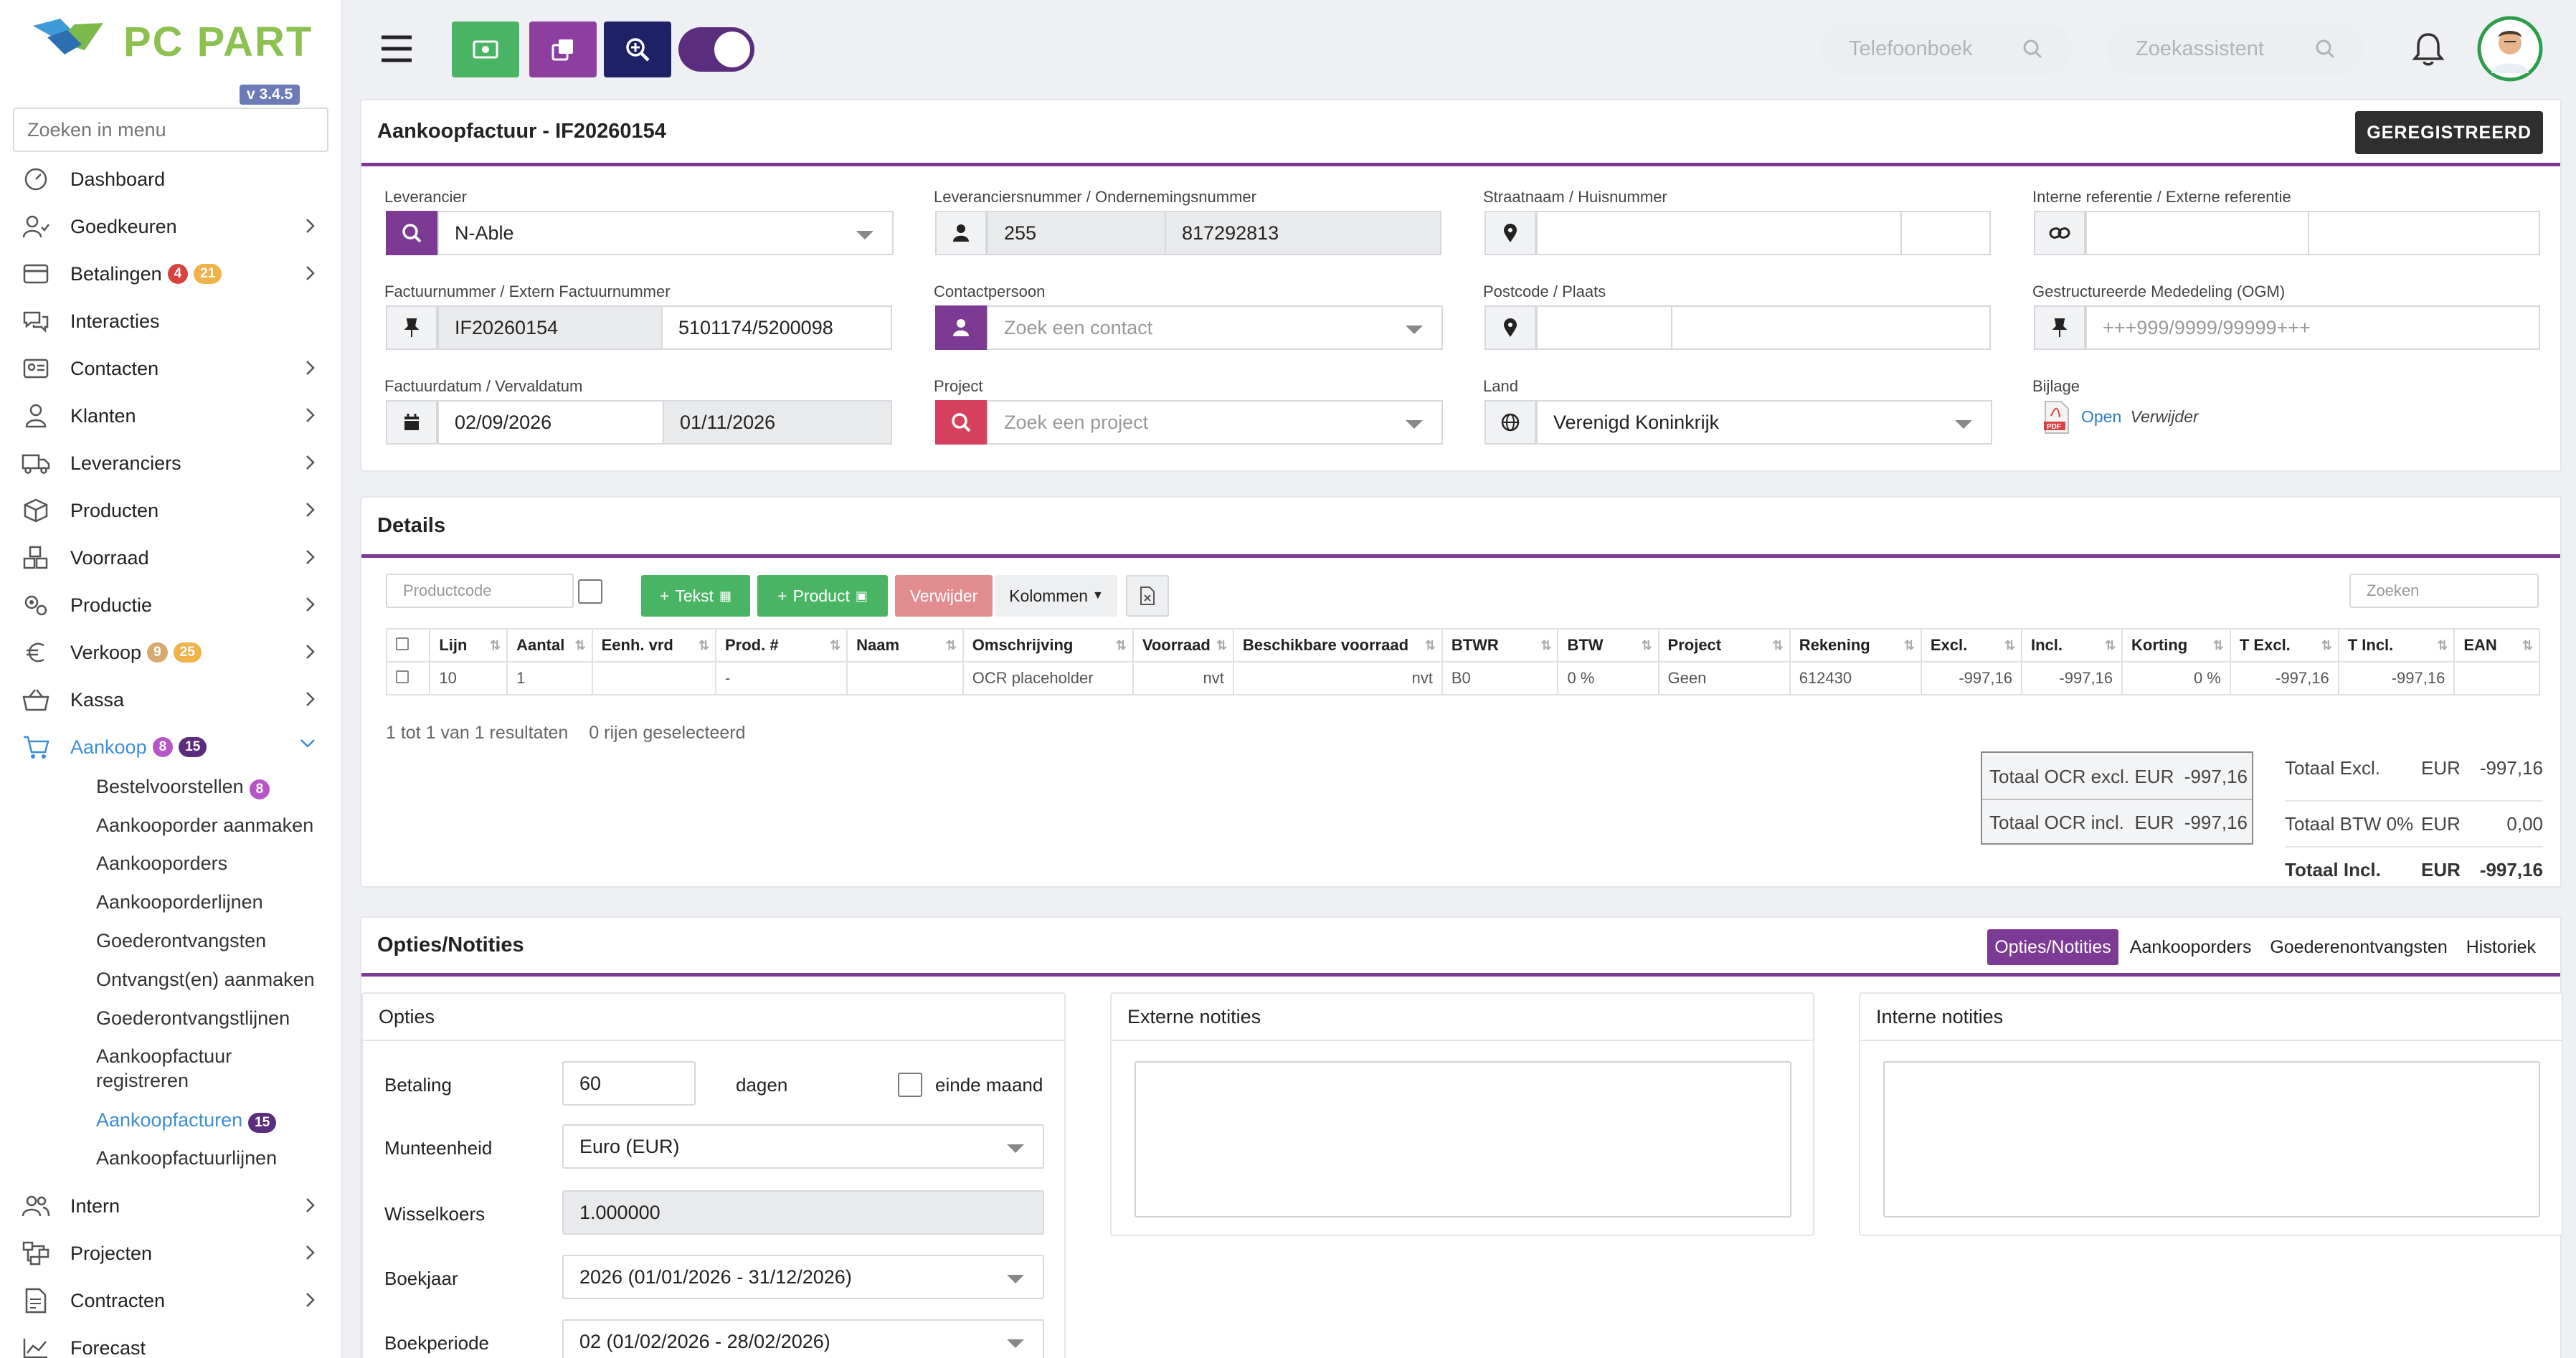  Describe the element at coordinates (1147, 596) in the screenshot. I see `excel-export-button` at that location.